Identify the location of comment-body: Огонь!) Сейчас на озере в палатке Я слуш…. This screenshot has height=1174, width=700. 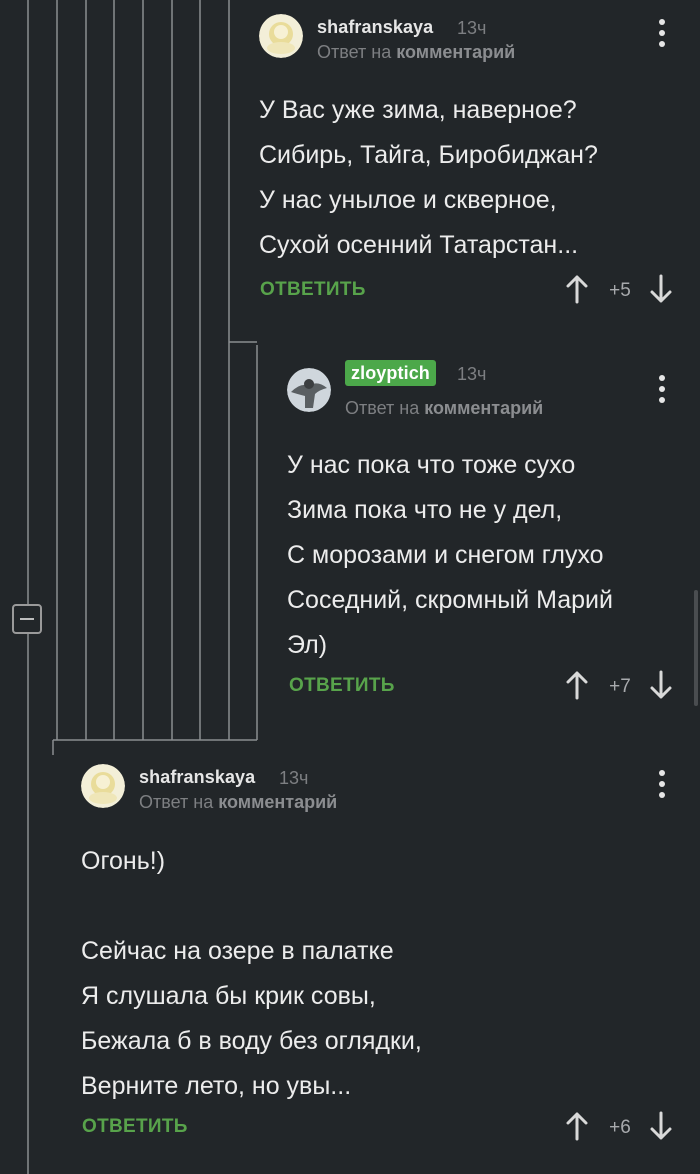
(251, 974).